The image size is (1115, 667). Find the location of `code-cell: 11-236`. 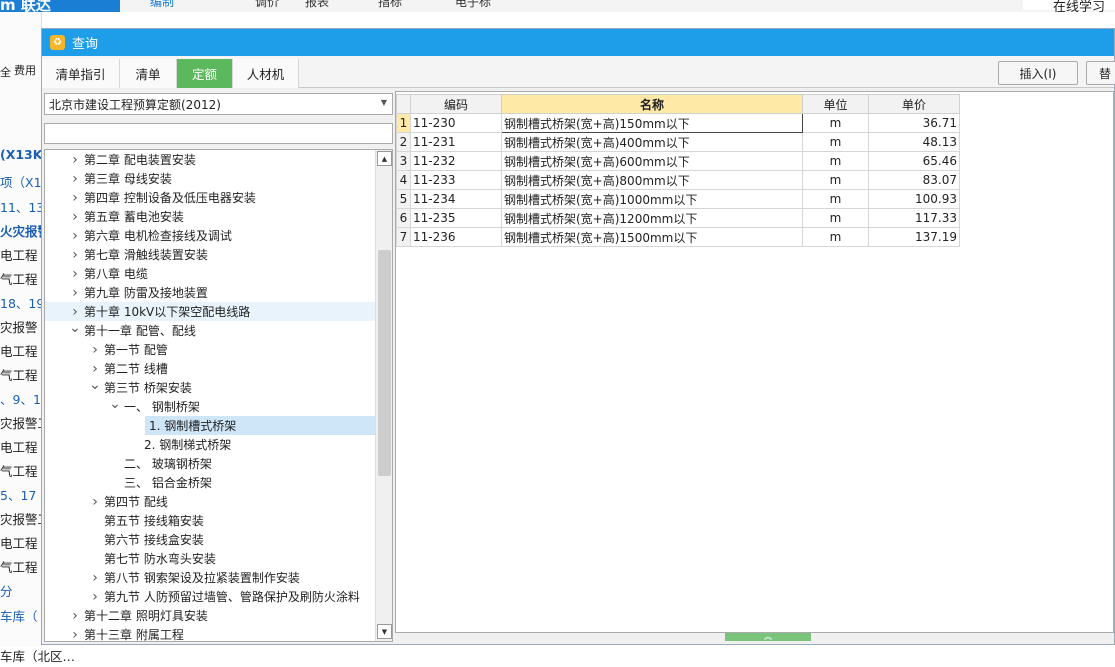

code-cell: 11-236 is located at coordinates (456, 237).